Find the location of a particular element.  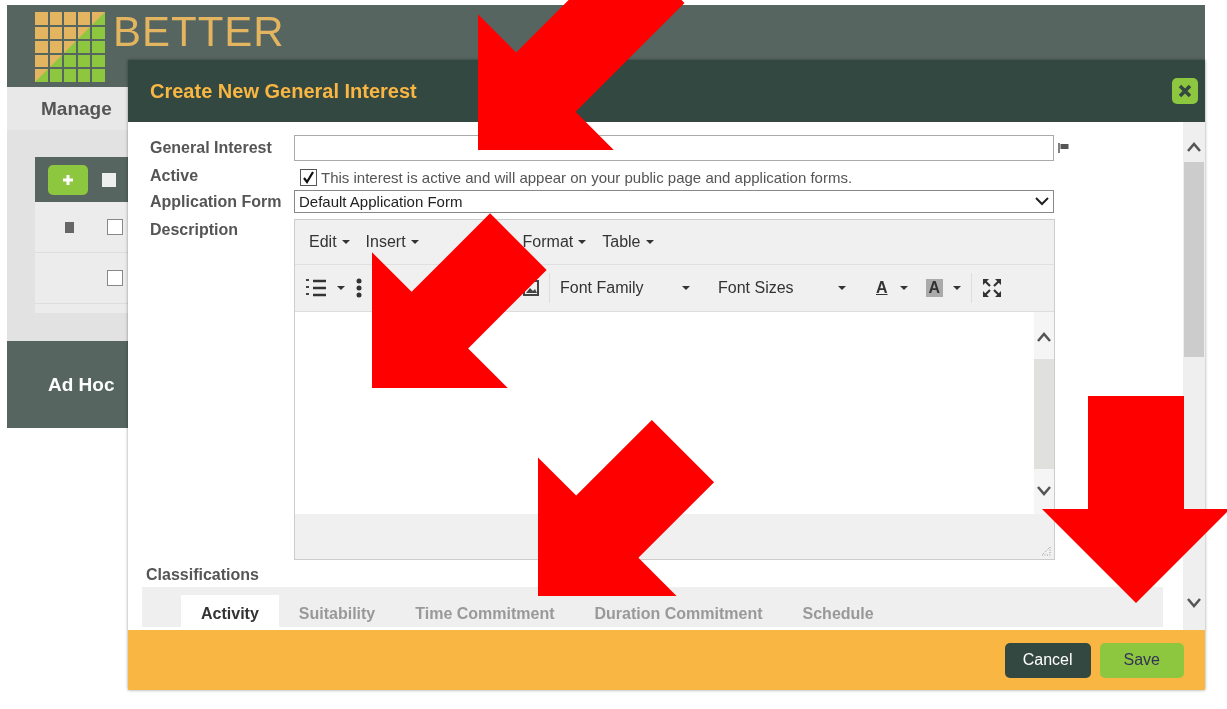

cancel-button: Cancel is located at coordinates (1047, 660).